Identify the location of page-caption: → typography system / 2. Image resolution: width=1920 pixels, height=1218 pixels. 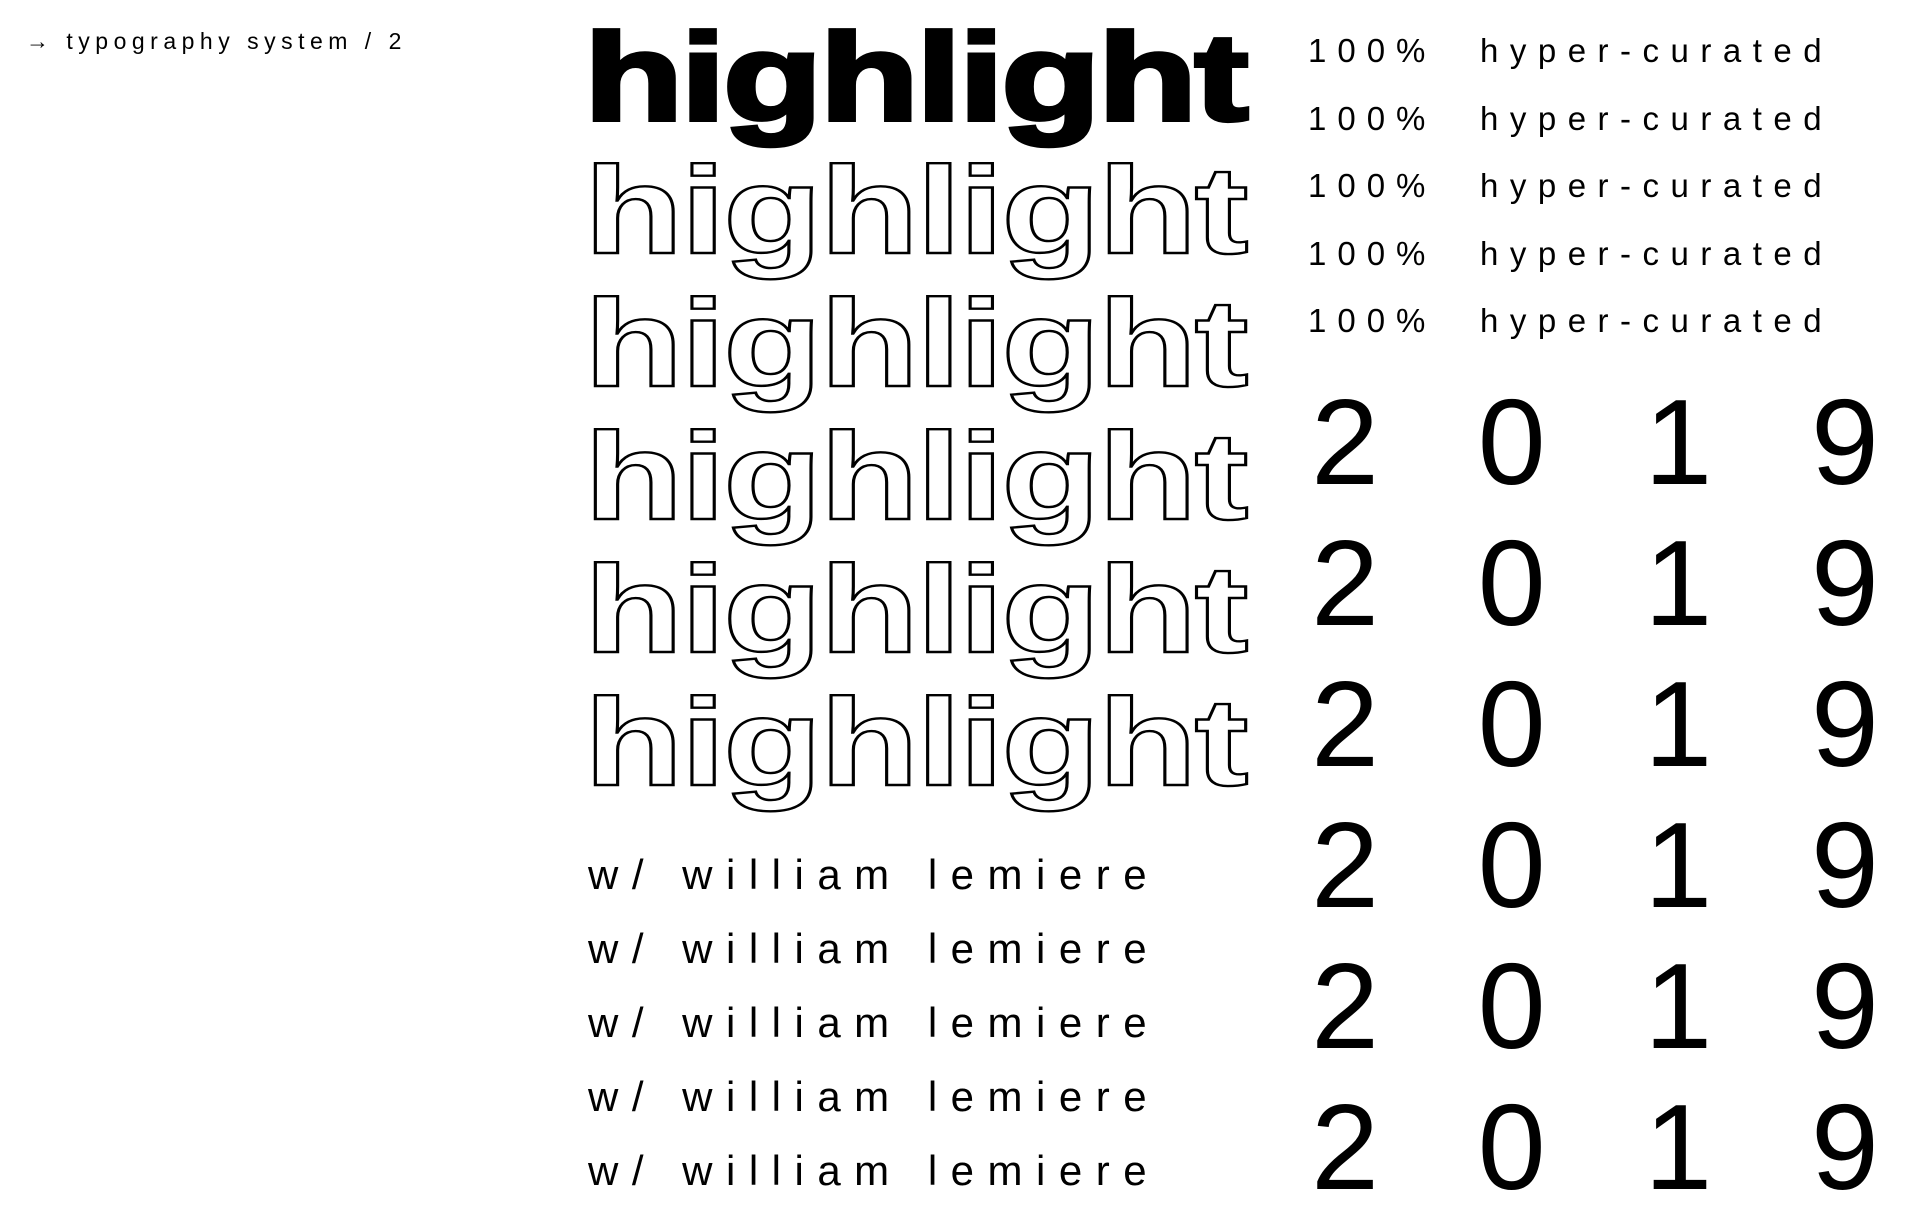
(216, 41).